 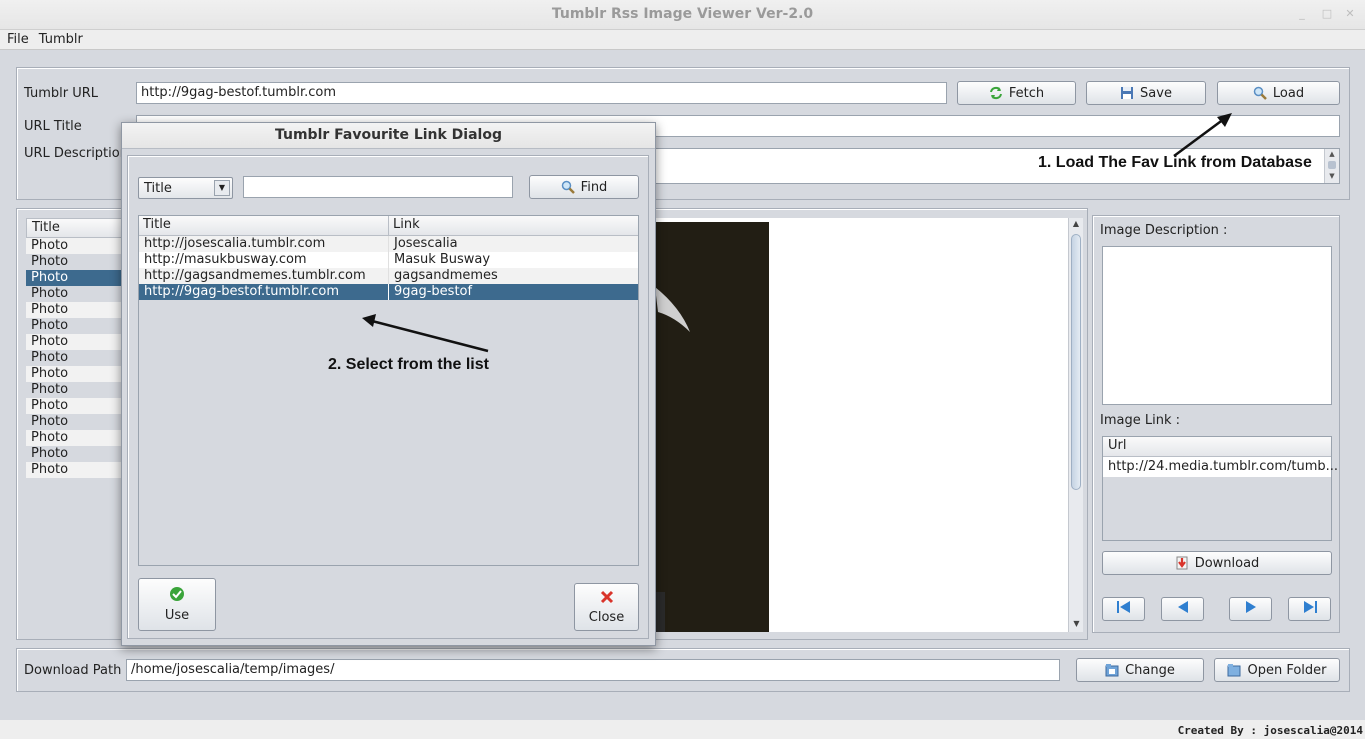 What do you see at coordinates (442, 259) in the screenshot?
I see `favourite-link-cell: Masuk Busway` at bounding box center [442, 259].